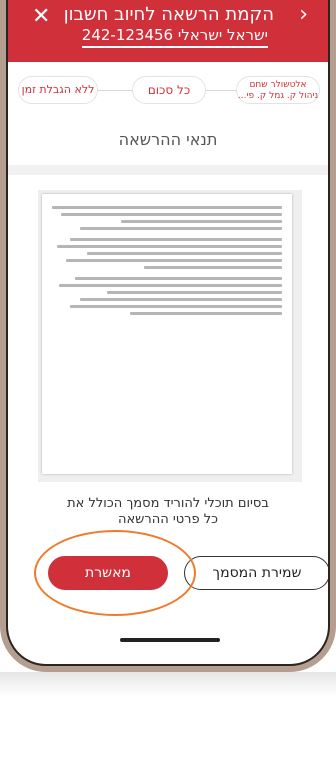 The image size is (336, 761). I want to click on bottom-shadow, so click(168, 684).